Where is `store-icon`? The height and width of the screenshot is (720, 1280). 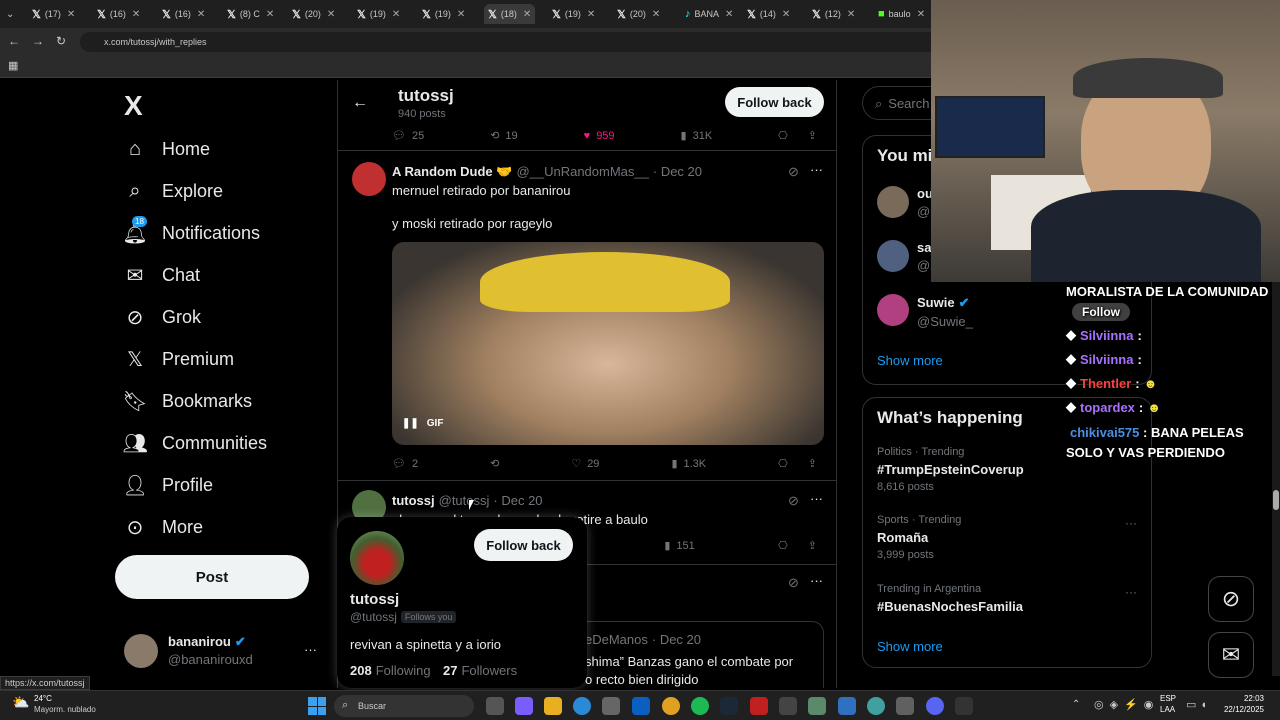 store-icon is located at coordinates (611, 706).